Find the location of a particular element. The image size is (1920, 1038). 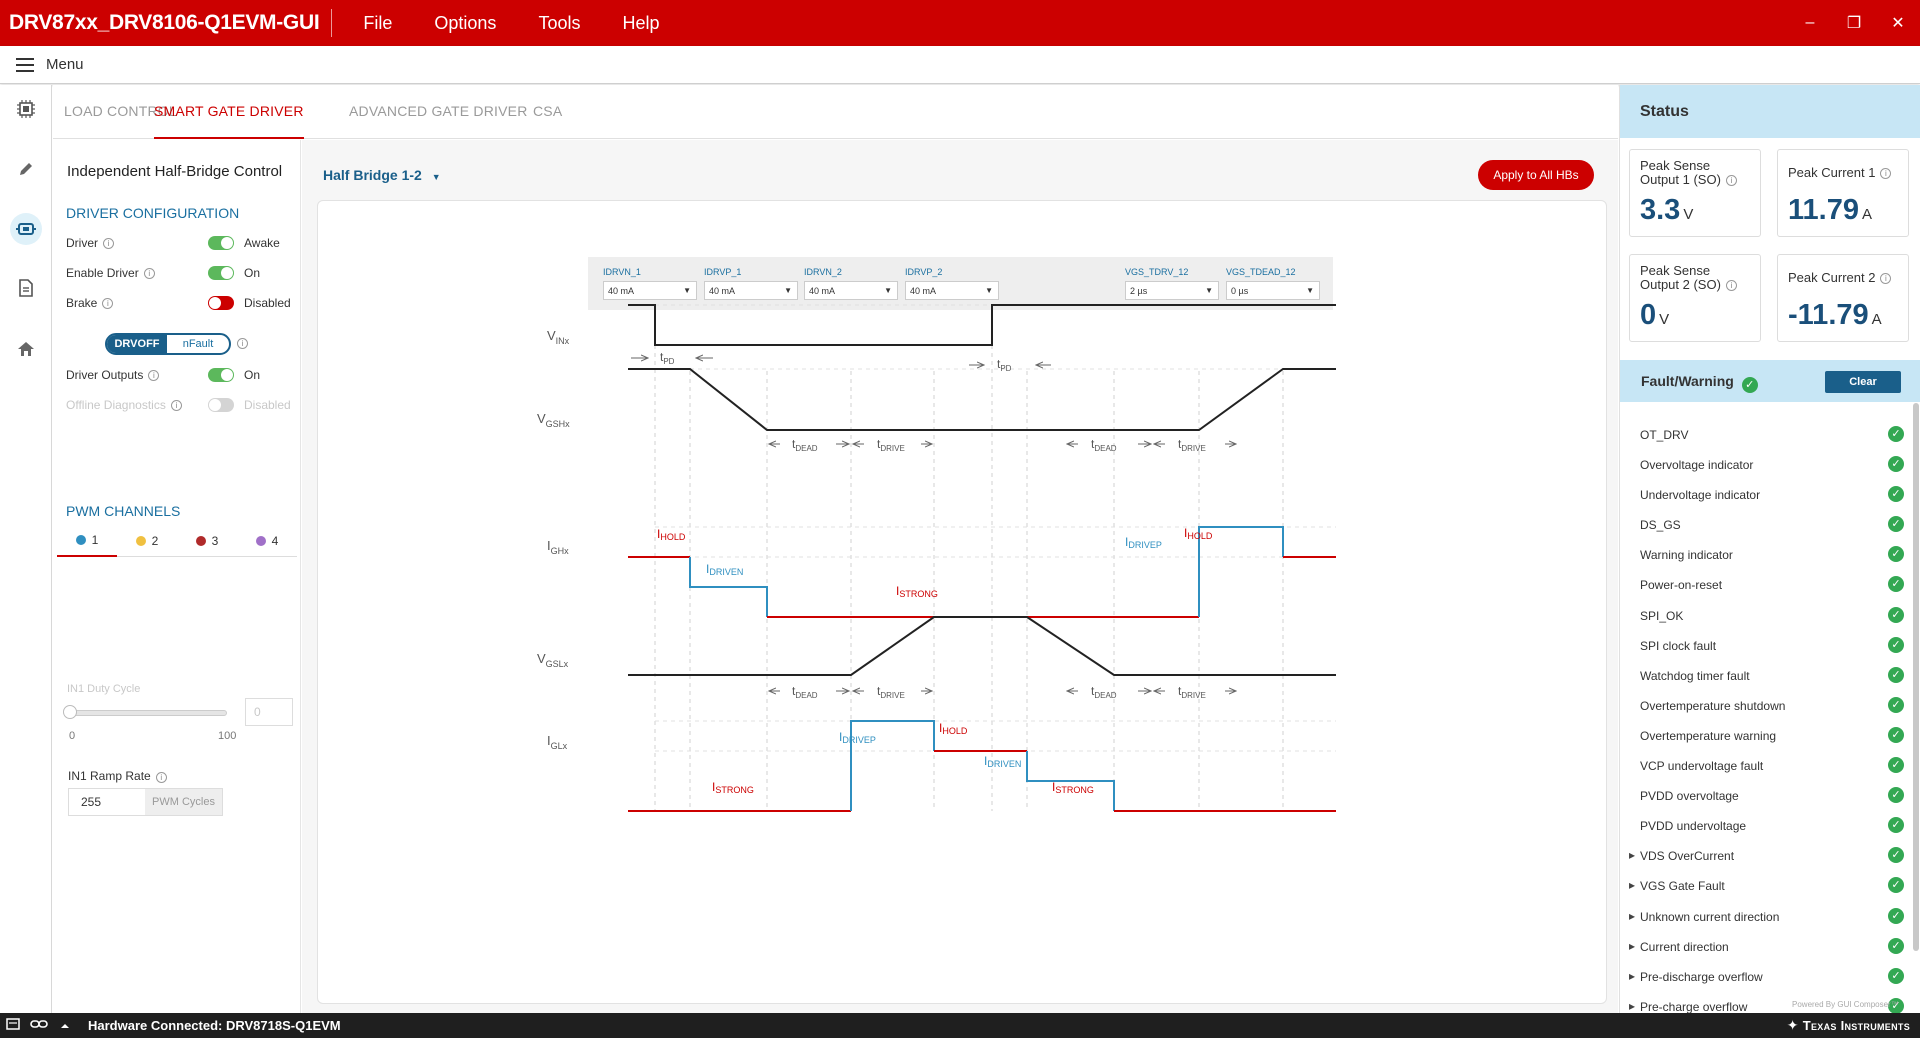

offline-diagnostics-value: Disabled is located at coordinates (267, 405).